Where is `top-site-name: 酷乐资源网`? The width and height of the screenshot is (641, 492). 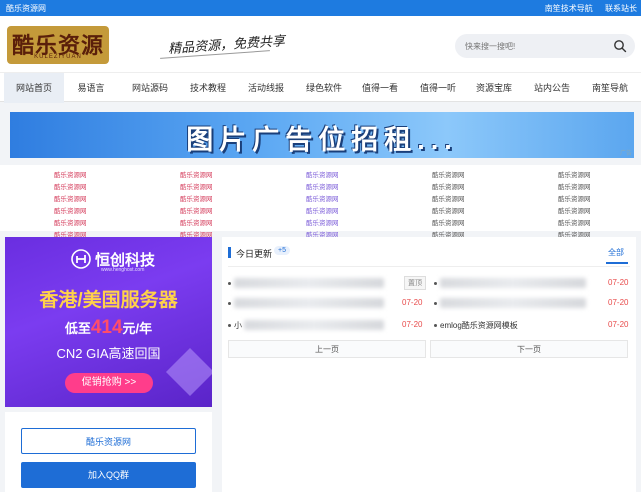 top-site-name: 酷乐资源网 is located at coordinates (26, 8).